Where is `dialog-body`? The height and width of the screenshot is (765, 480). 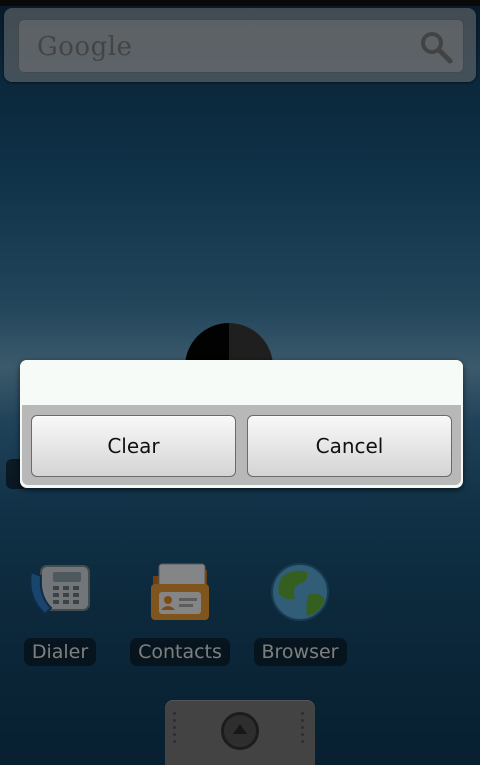 dialog-body is located at coordinates (241, 382).